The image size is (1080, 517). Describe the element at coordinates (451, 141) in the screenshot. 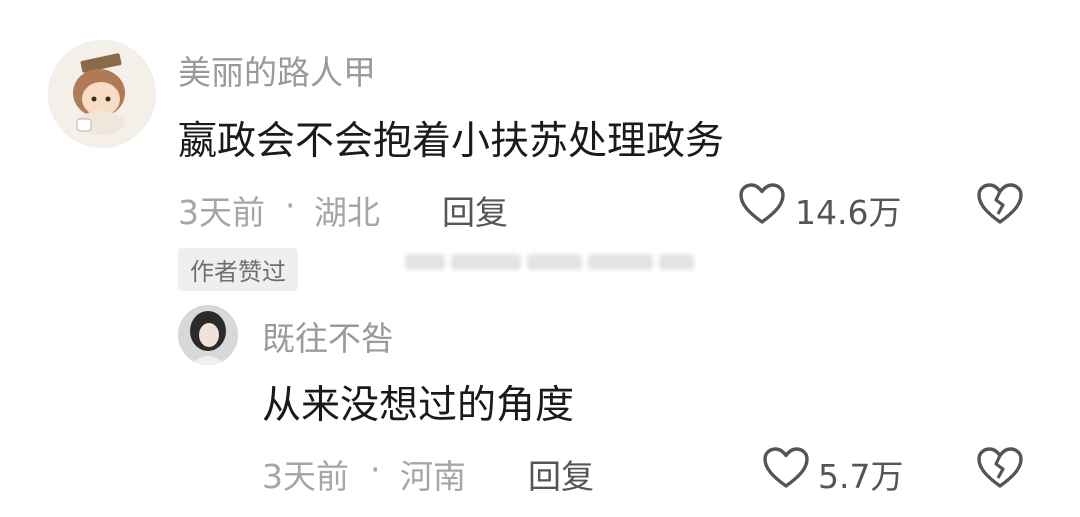

I see `comment-text: 嬴政会不会抱着小扶苏处理政务` at that location.